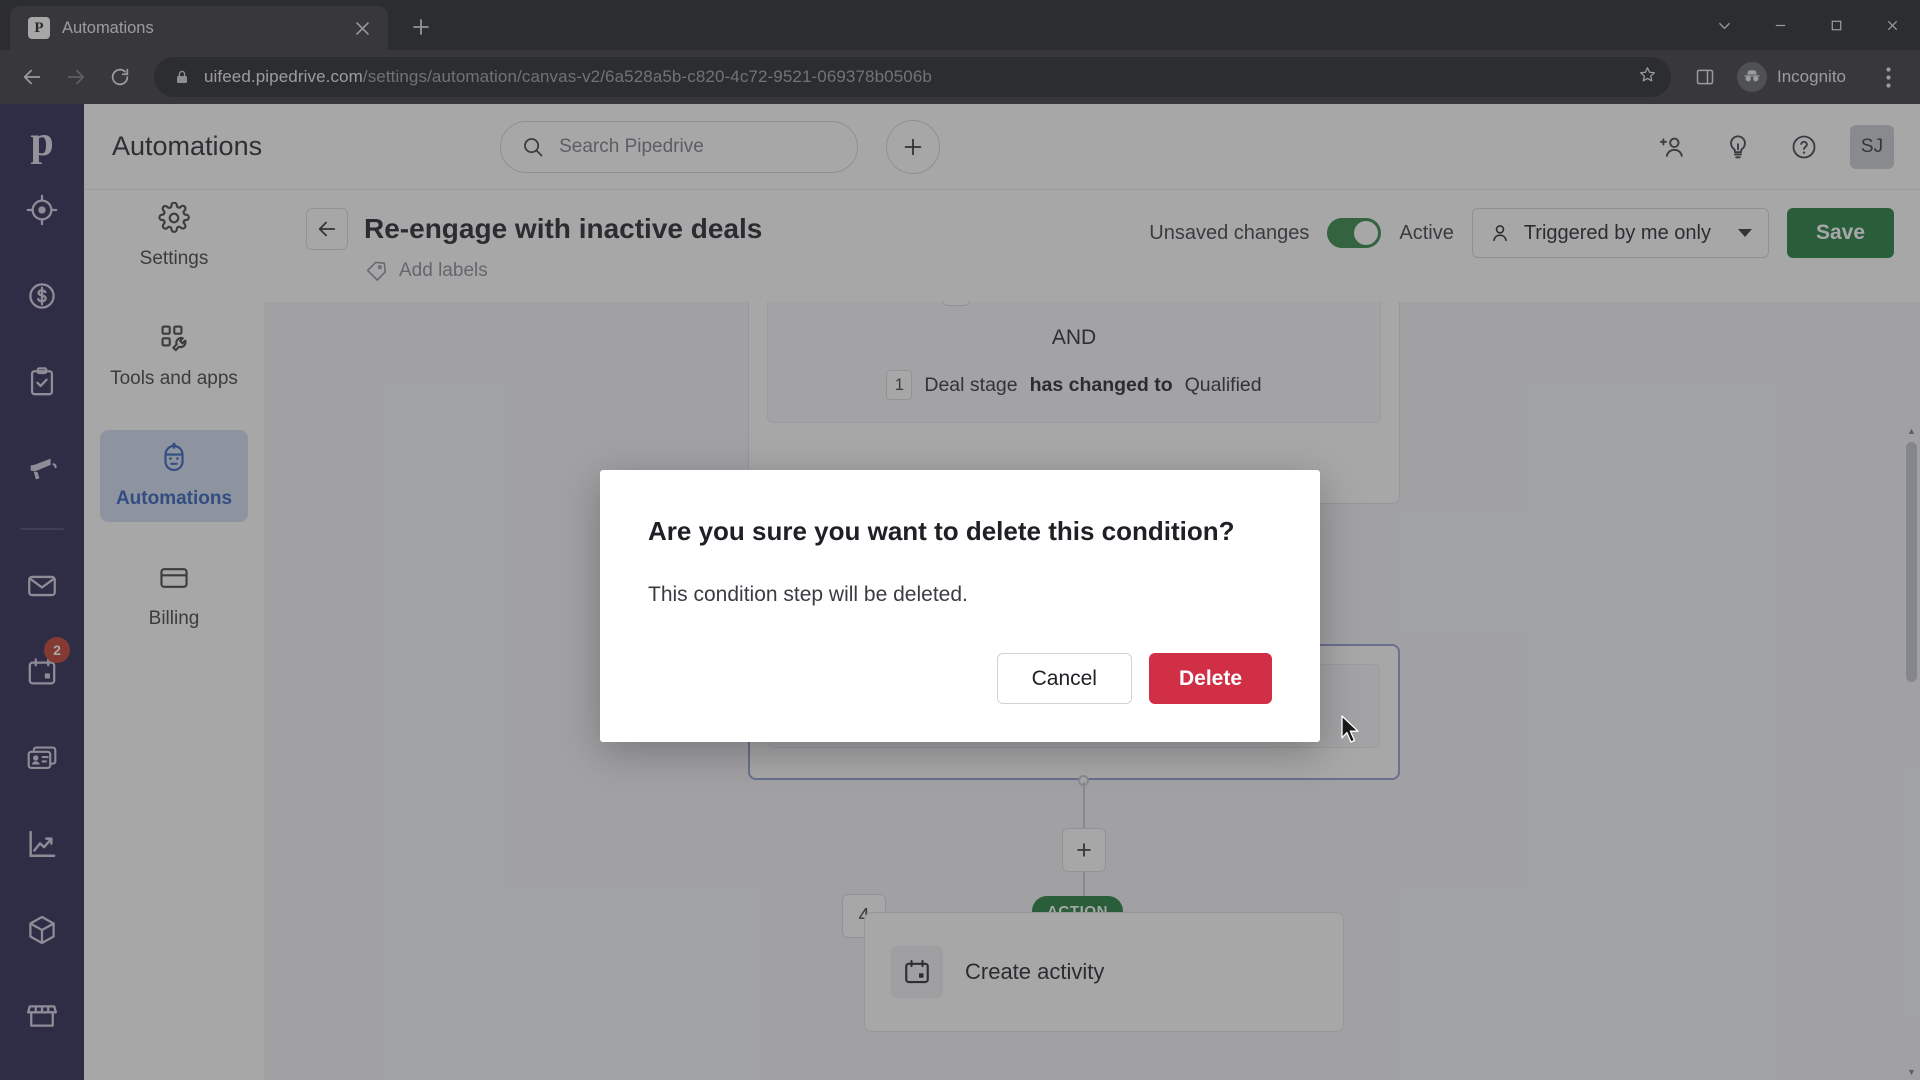 The height and width of the screenshot is (1080, 1920). Describe the element at coordinates (1210, 678) in the screenshot. I see `delete-button: Delete` at that location.